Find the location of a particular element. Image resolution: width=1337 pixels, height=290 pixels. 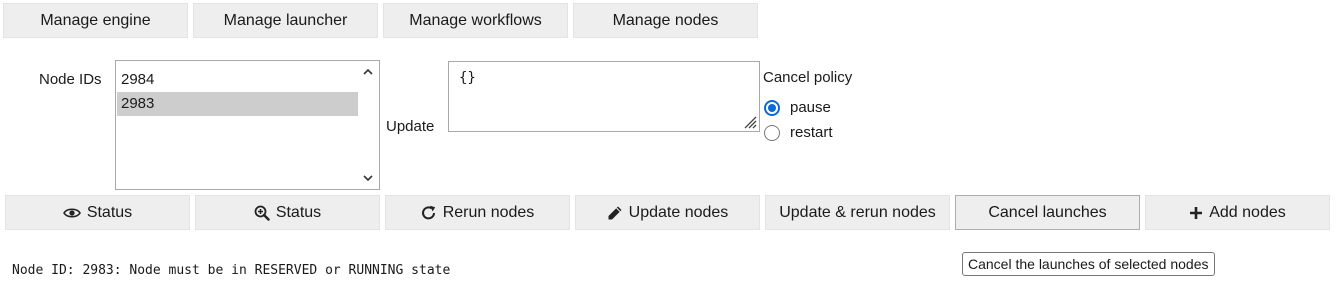

resize-handle-icon is located at coordinates (749, 121).